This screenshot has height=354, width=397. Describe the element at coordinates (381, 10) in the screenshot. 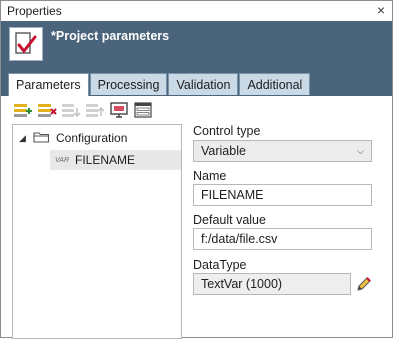

I see `close-icon: ×` at that location.